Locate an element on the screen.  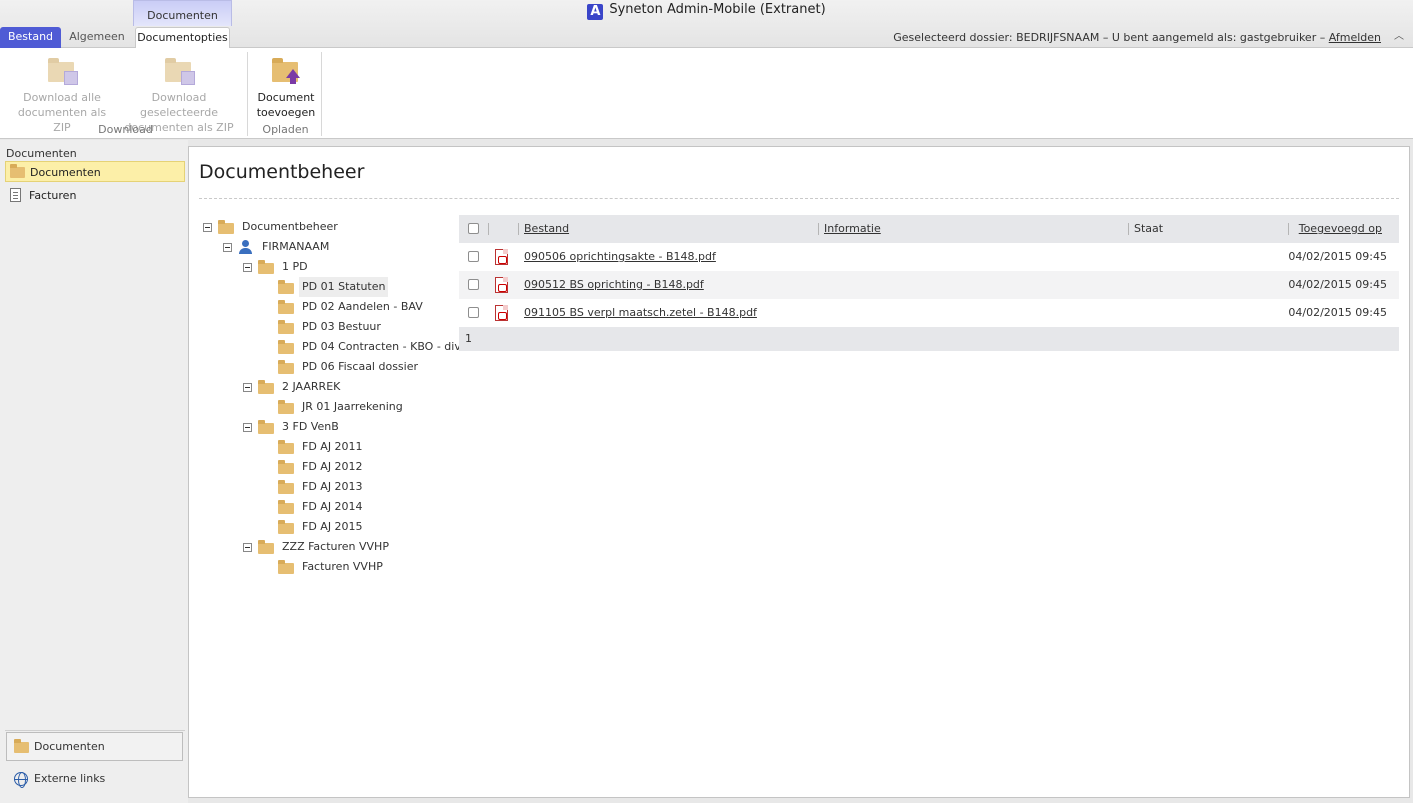
globe-icon is located at coordinates (21, 780).